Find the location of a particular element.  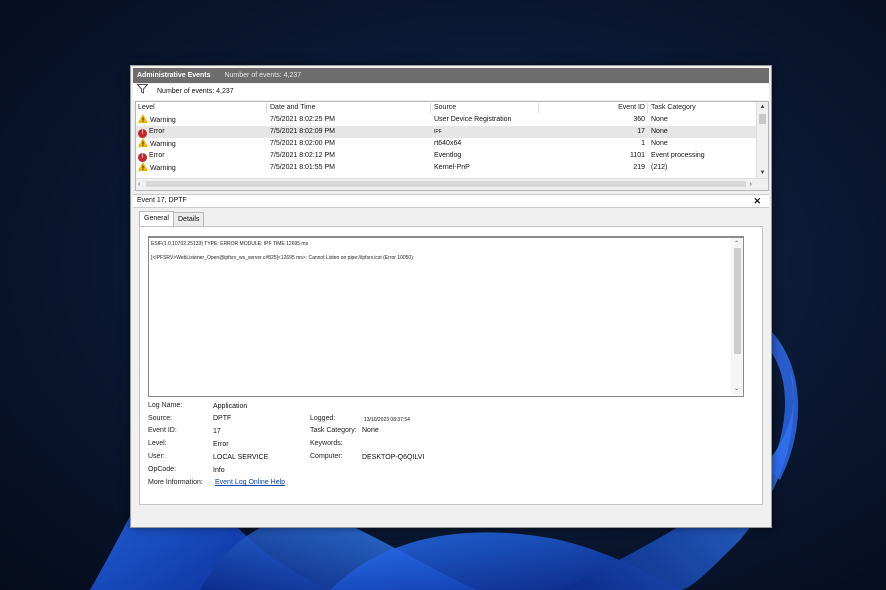

filter-bar: Number of events: 4,237 is located at coordinates (451, 92).